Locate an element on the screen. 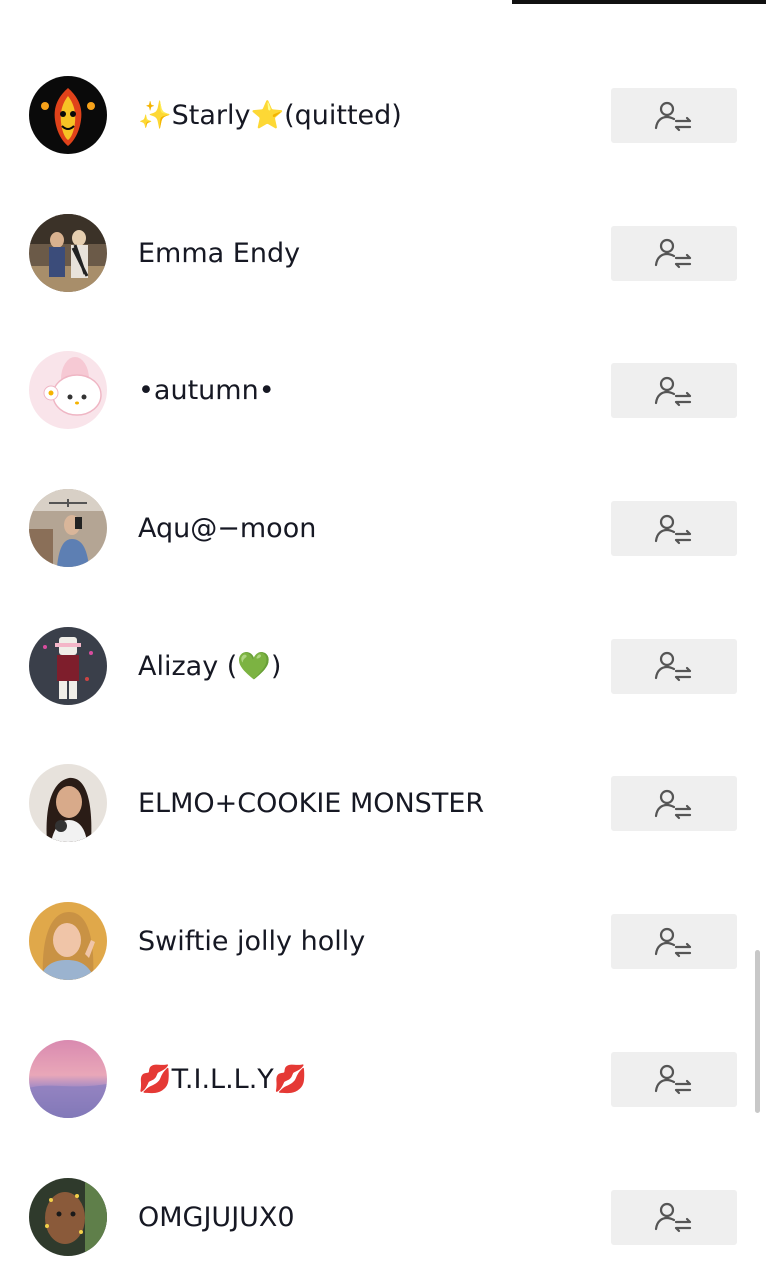 The width and height of the screenshot is (766, 1280). username: OMGJUJUX0 is located at coordinates (216, 1218).